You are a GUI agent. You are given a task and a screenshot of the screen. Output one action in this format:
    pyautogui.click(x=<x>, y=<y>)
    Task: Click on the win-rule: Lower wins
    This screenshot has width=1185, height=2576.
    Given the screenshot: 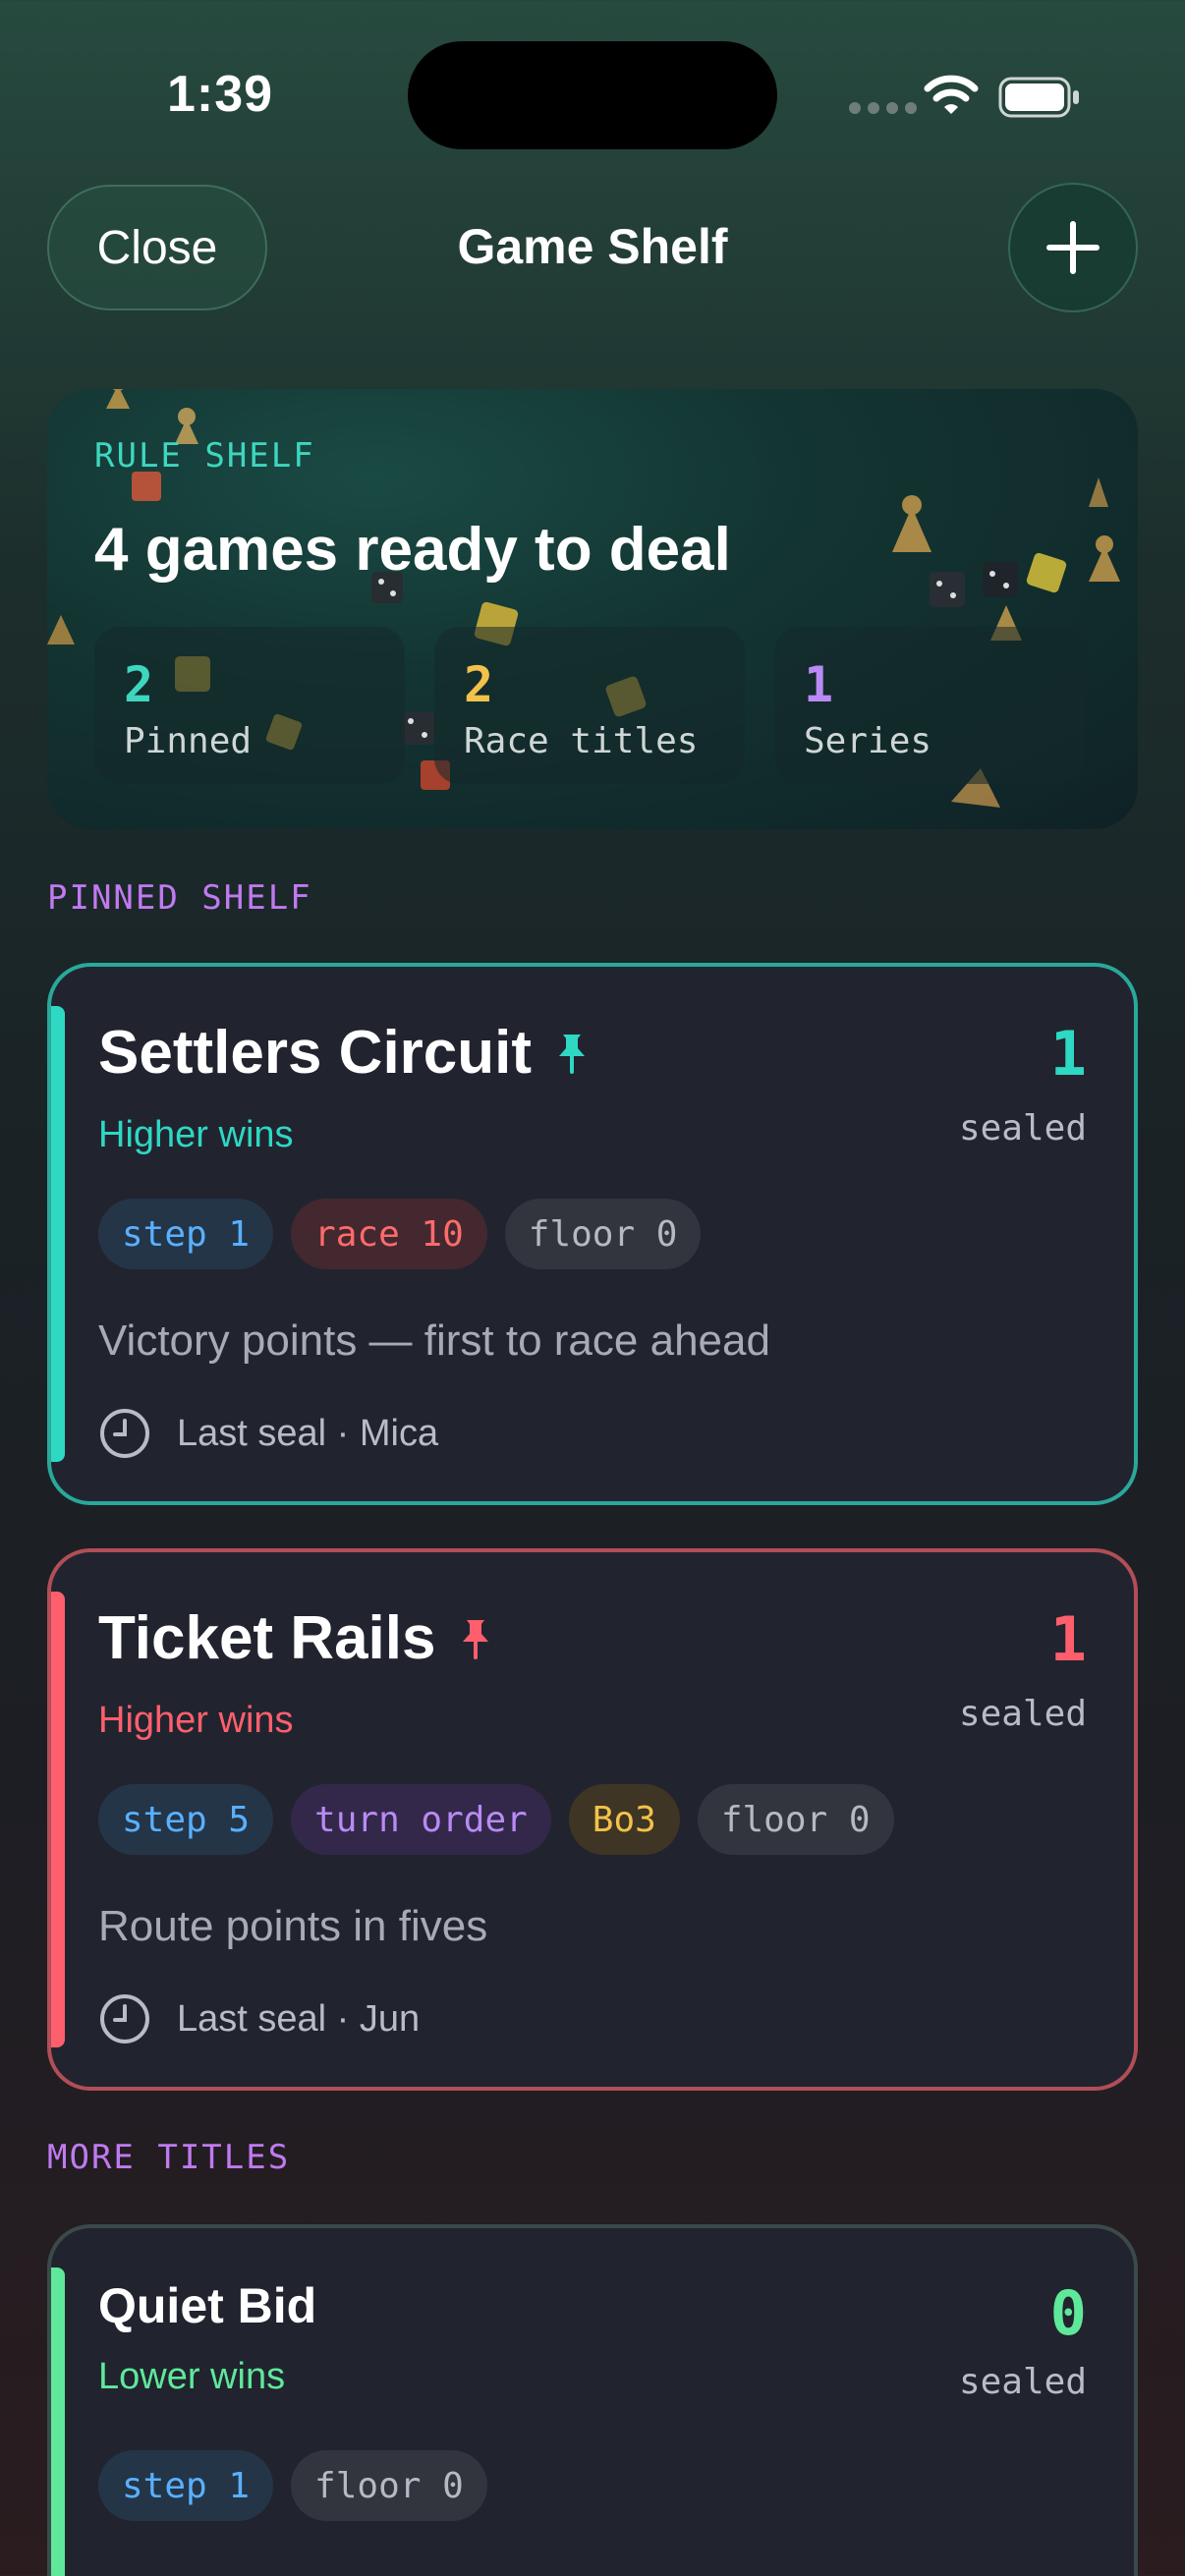 What is the action you would take?
    pyautogui.click(x=192, y=2376)
    